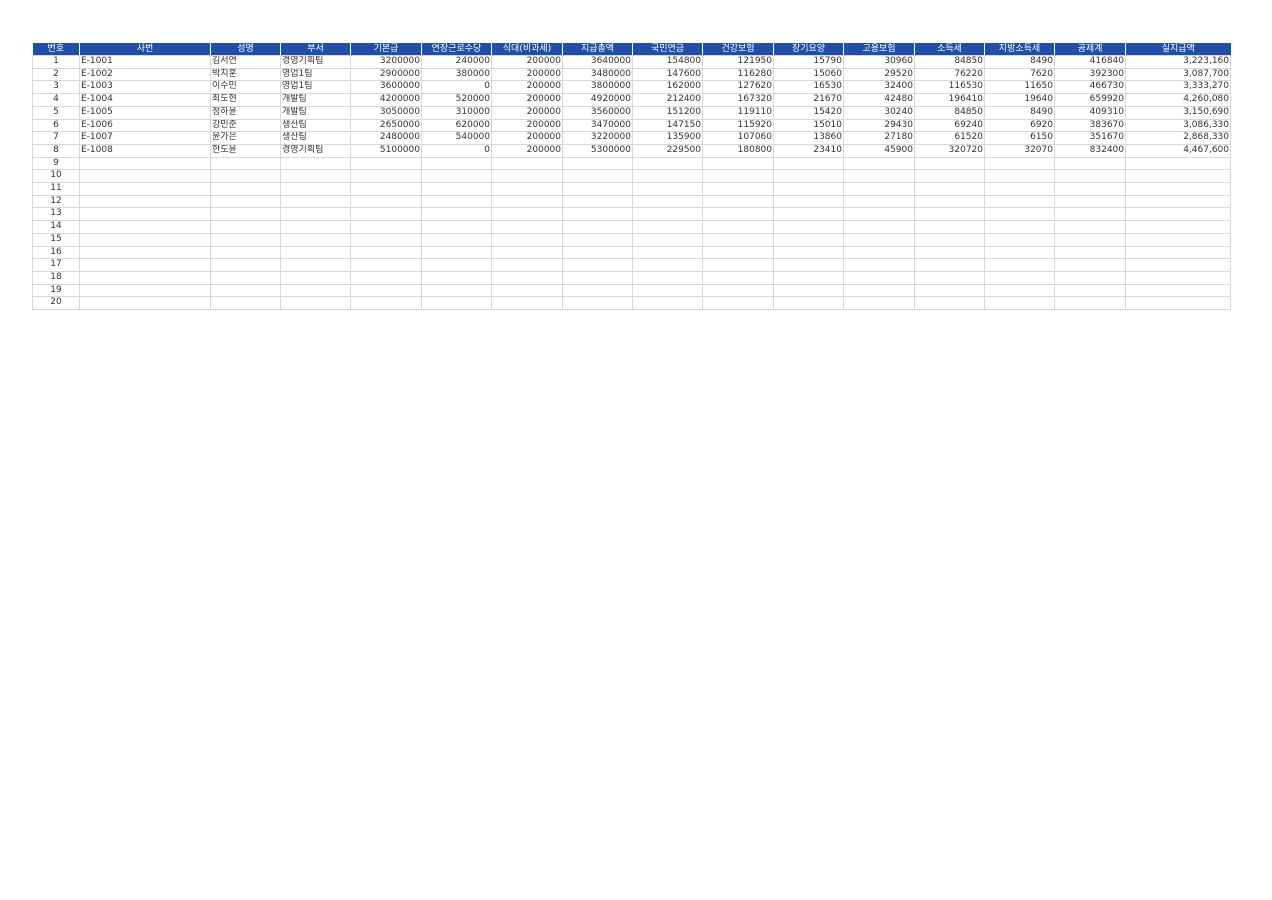 The image size is (1272, 900). I want to click on cell-emp-id: E-1008, so click(145, 150).